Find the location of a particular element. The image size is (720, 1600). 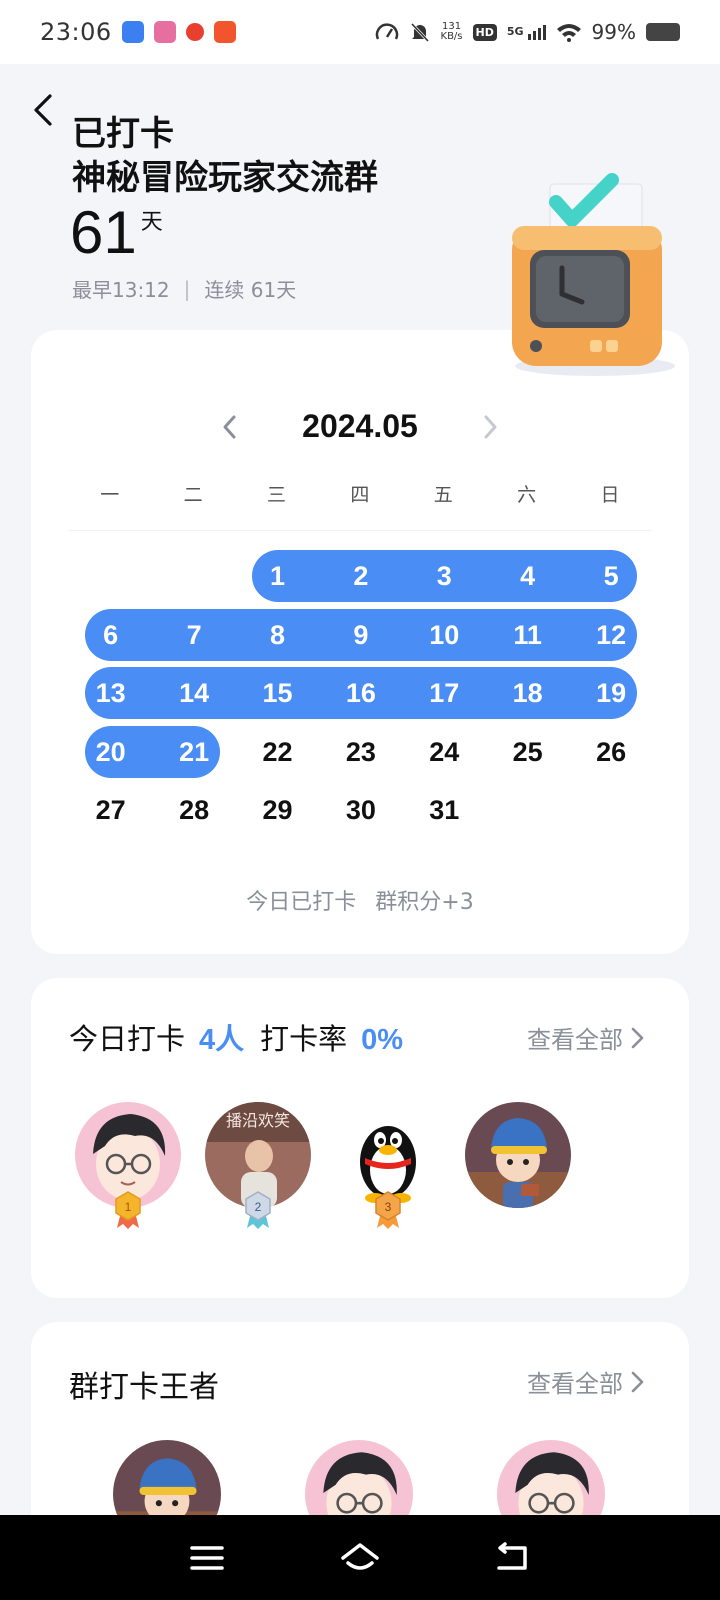

app-notification-icon-pink is located at coordinates (164, 32).